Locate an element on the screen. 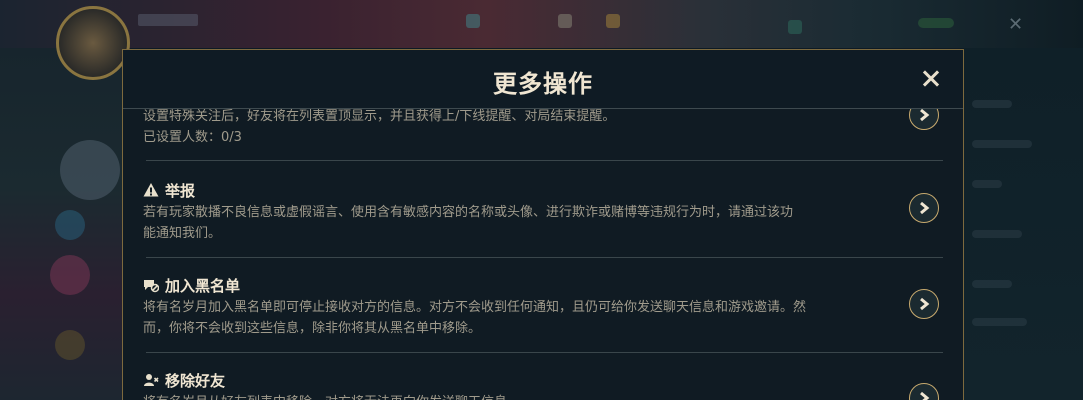 This screenshot has height=400, width=1083. background-art is located at coordinates (90, 170).